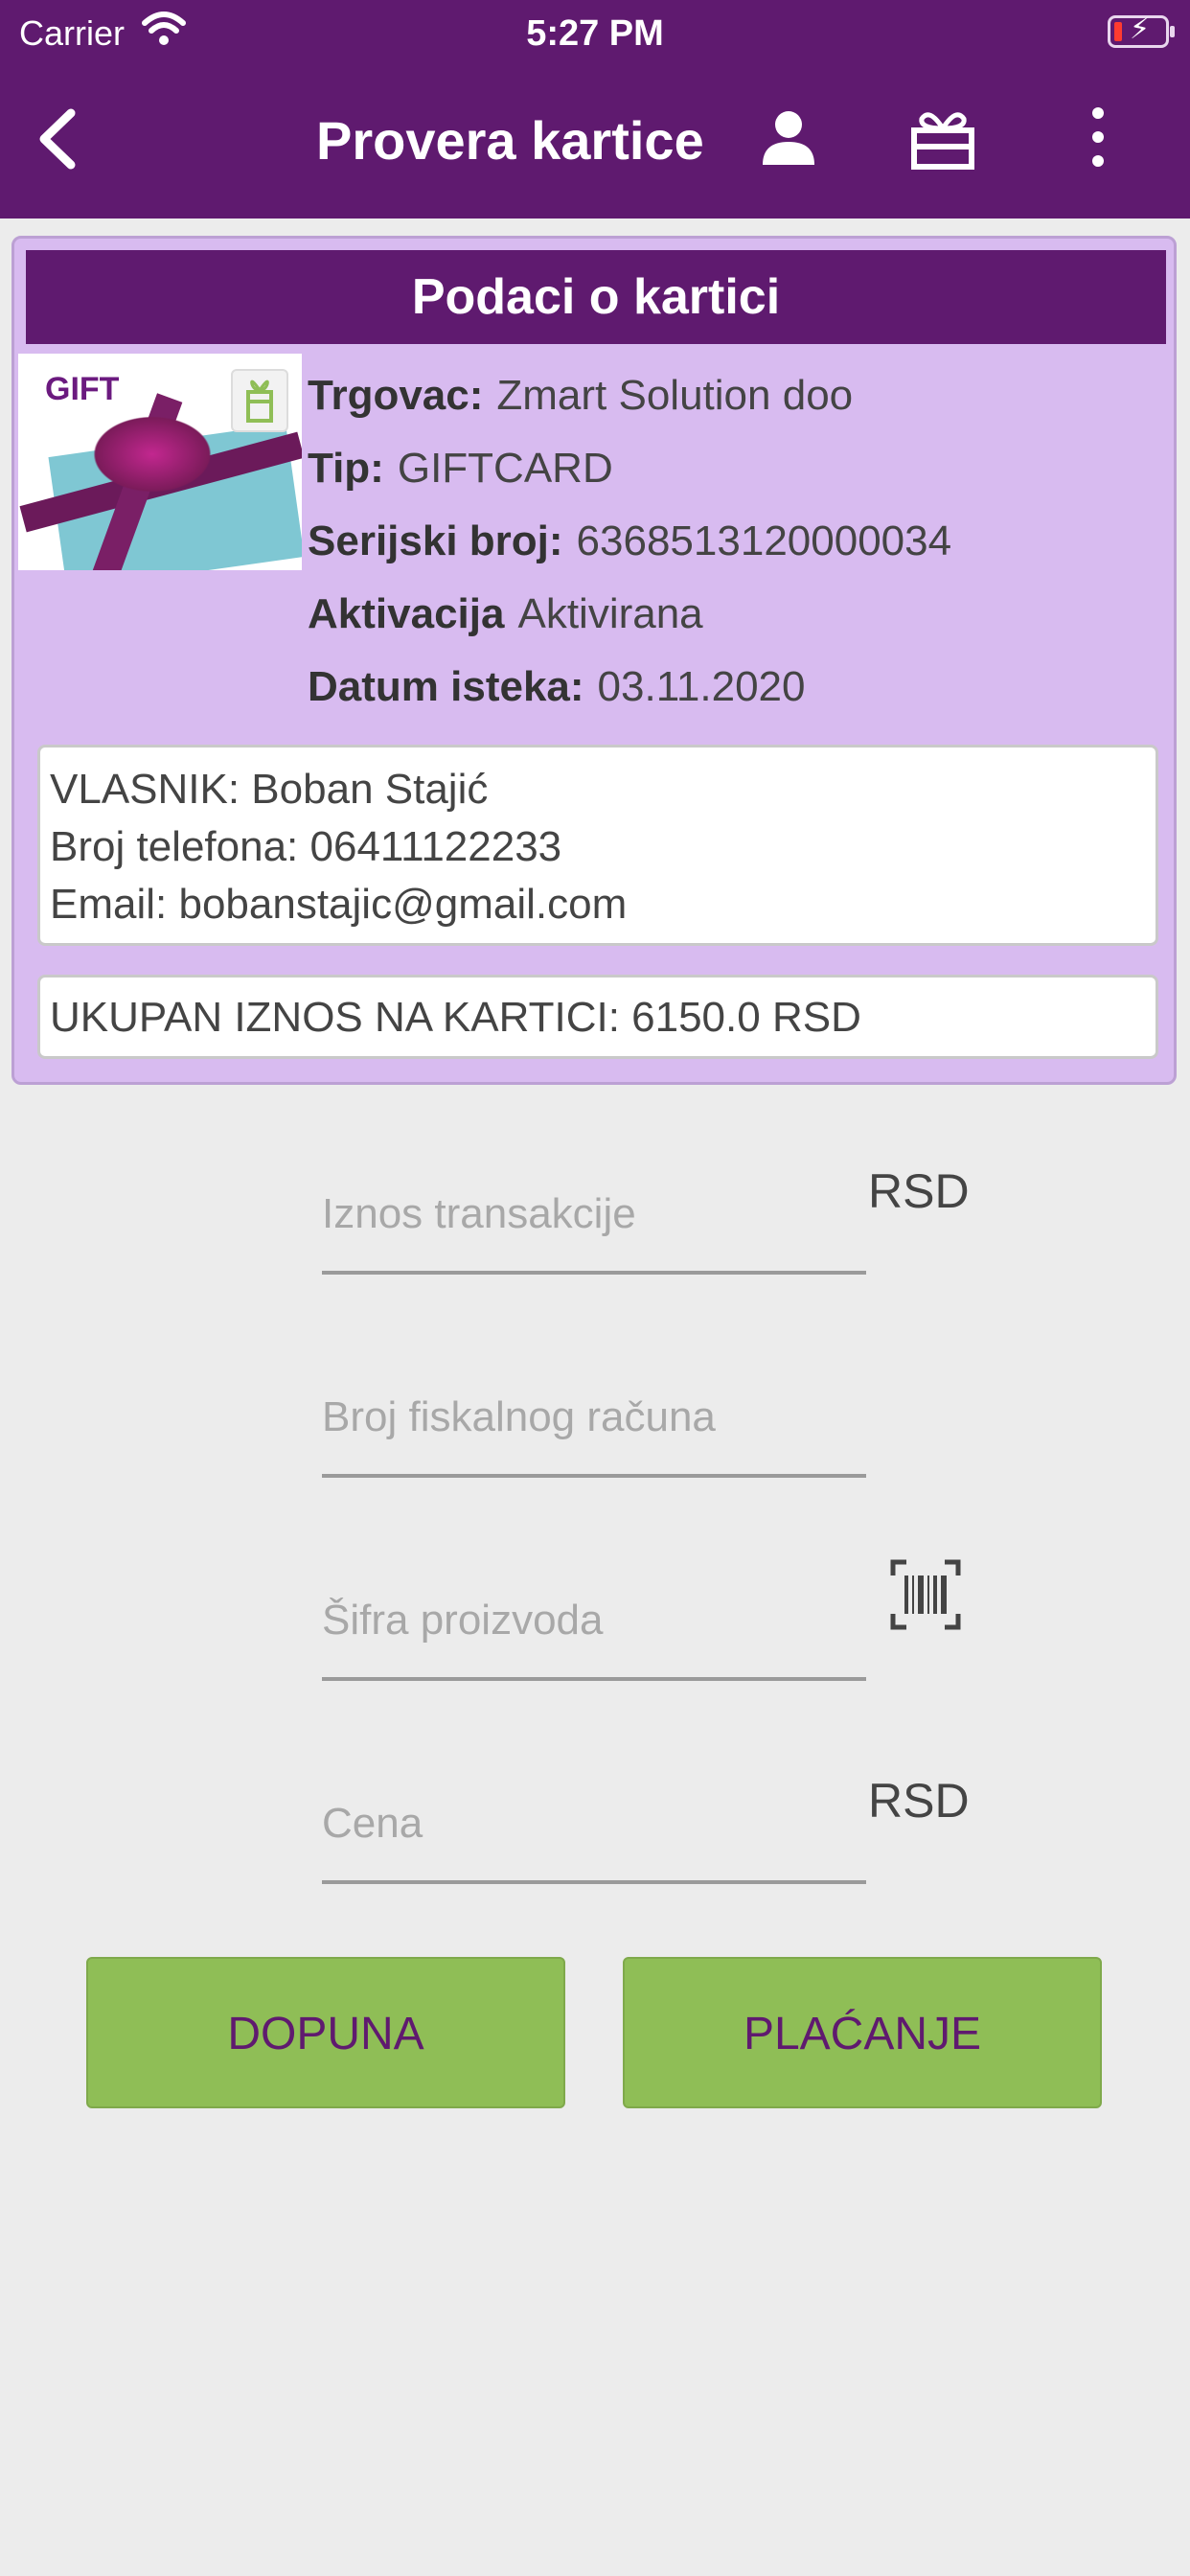 This screenshot has width=1190, height=2576. Describe the element at coordinates (406, 613) in the screenshot. I see `activation-label: Aktivacija` at that location.